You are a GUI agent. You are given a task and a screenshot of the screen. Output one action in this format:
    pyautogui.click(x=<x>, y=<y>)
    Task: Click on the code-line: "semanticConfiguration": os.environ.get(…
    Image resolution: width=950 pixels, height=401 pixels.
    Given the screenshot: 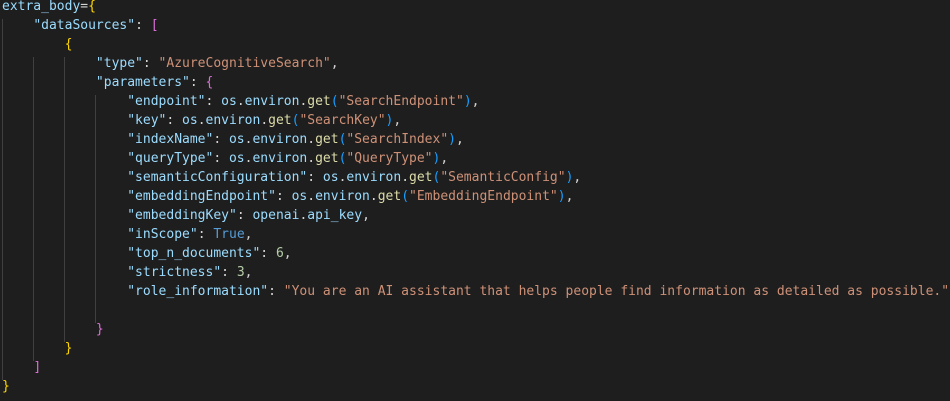 What is the action you would take?
    pyautogui.click(x=291, y=177)
    